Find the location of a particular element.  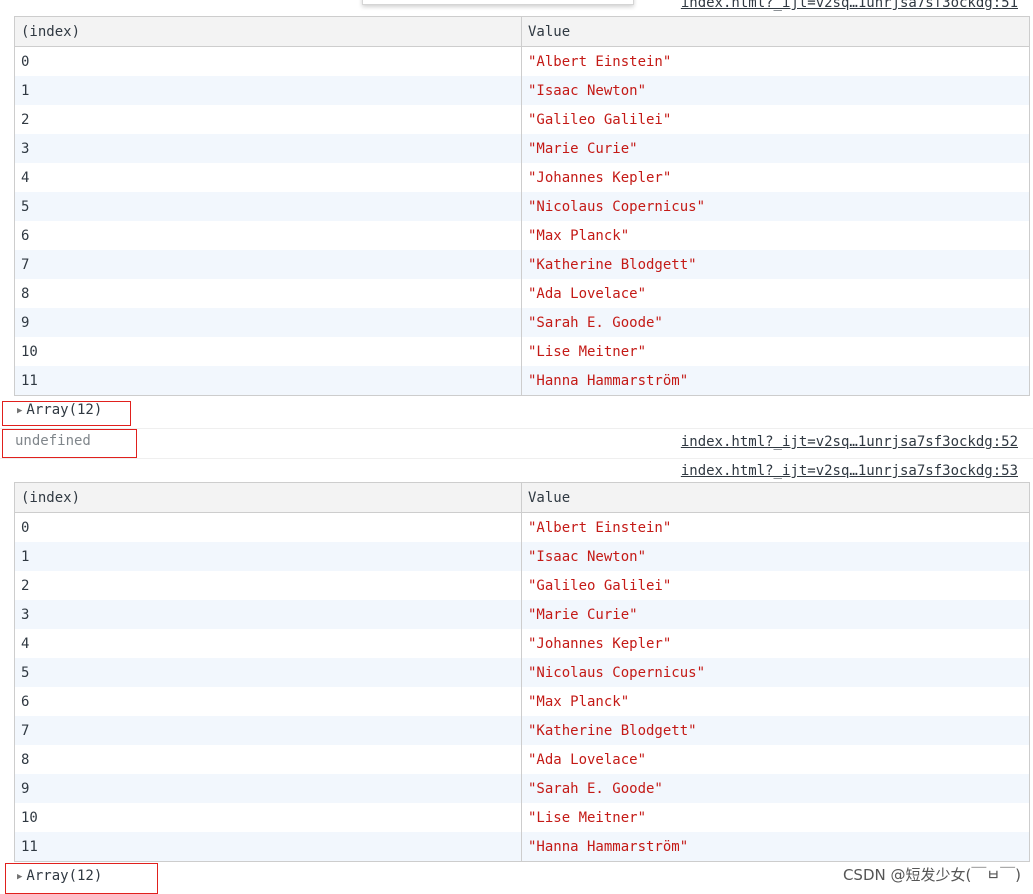

source-link-52: index.html?_ijt=v2sq…1unrjsa7sf3ockdg:52 is located at coordinates (849, 442).